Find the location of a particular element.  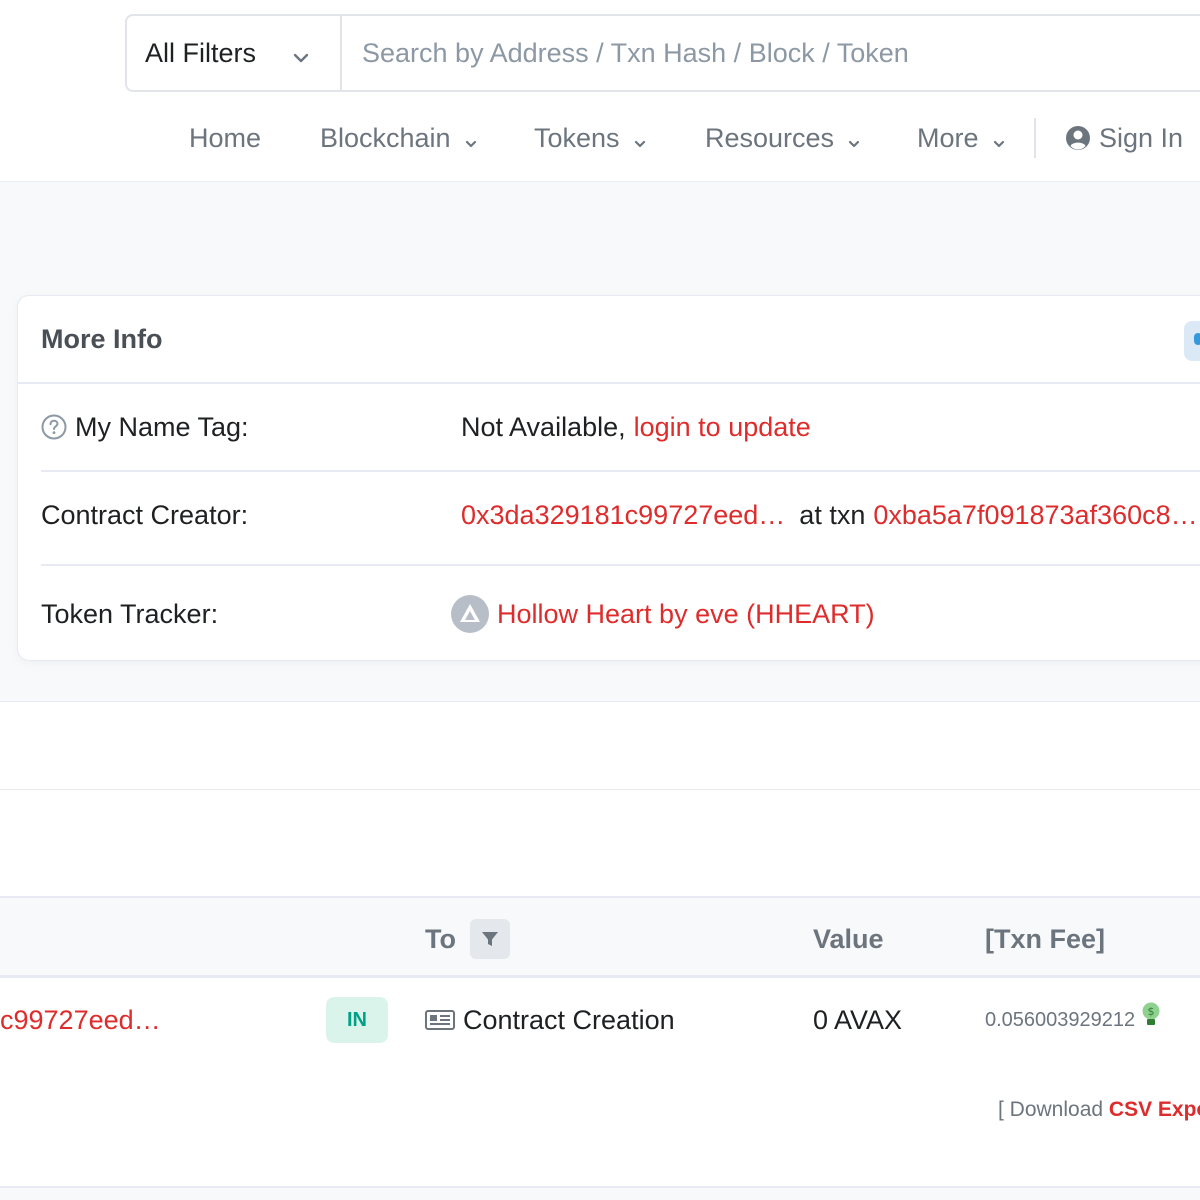

nav-more: More is located at coordinates (961, 138).